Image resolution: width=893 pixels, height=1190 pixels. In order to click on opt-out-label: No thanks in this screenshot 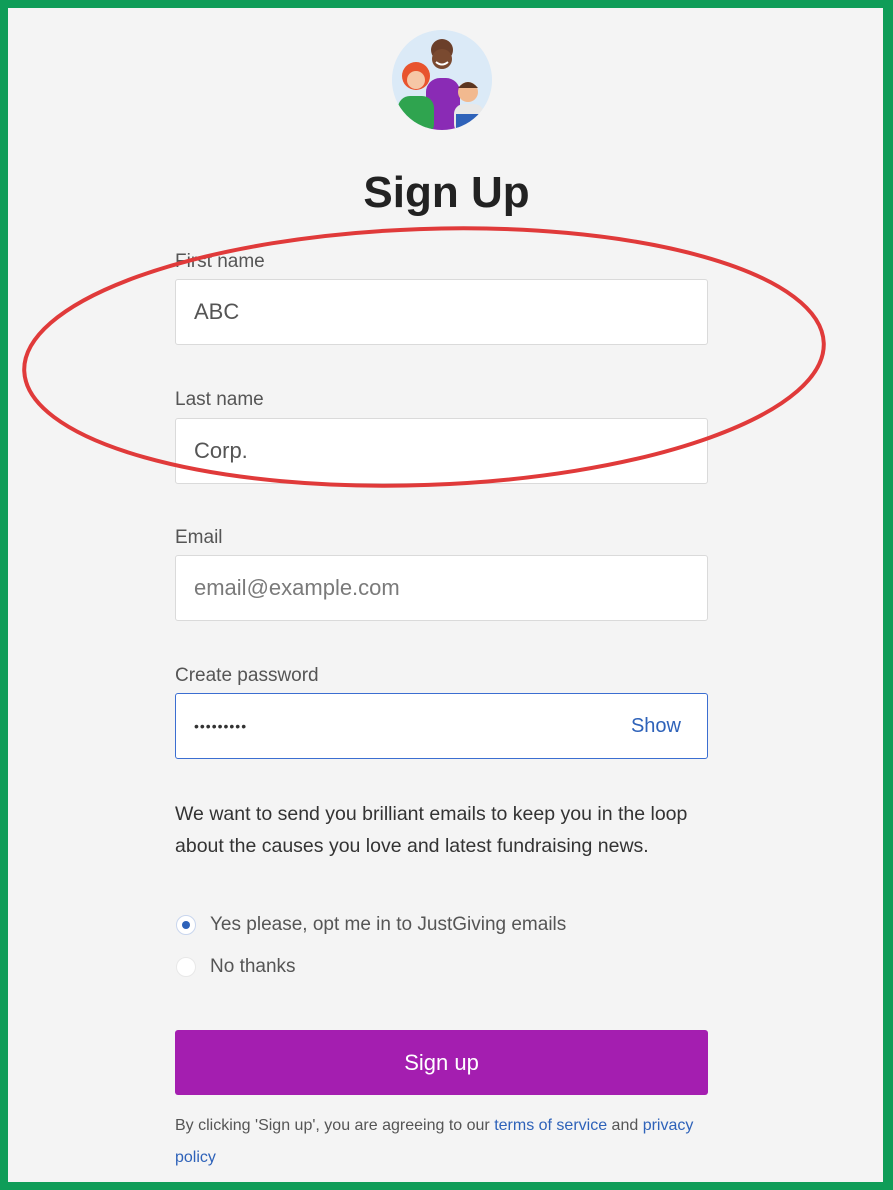, I will do `click(253, 966)`.